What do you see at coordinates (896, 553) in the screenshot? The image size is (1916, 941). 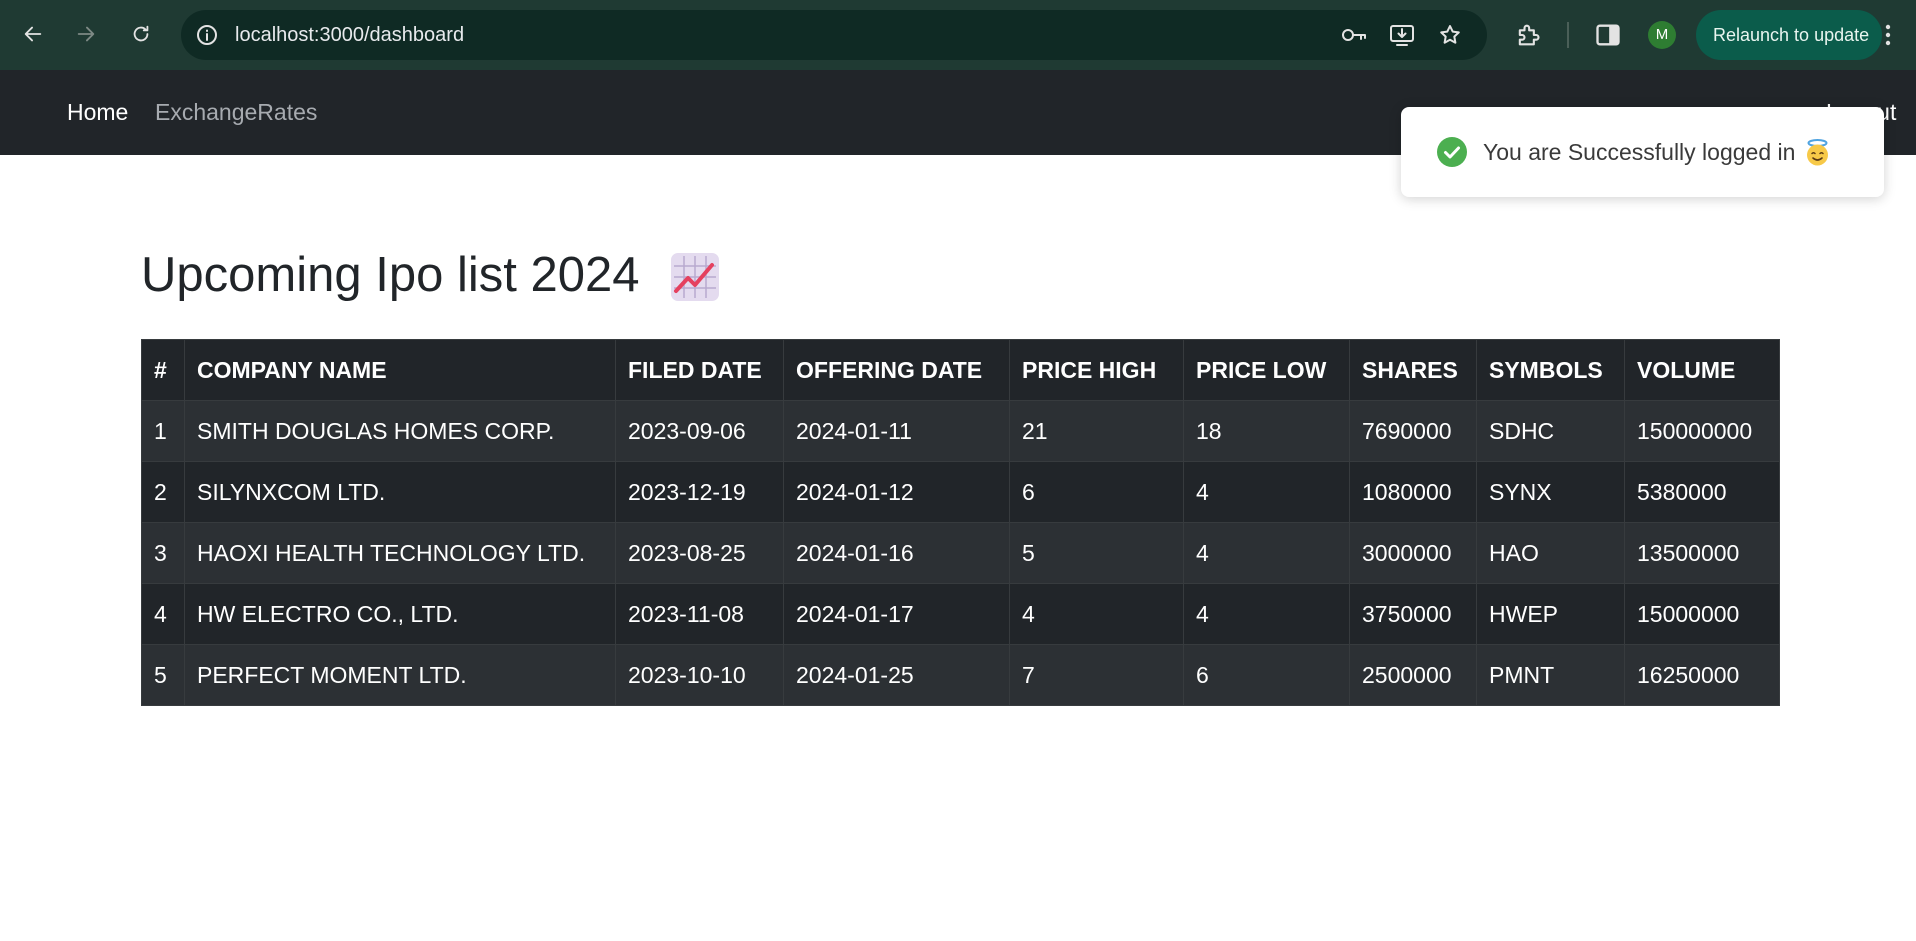 I see `cell-offering-date: 2024-01-16` at bounding box center [896, 553].